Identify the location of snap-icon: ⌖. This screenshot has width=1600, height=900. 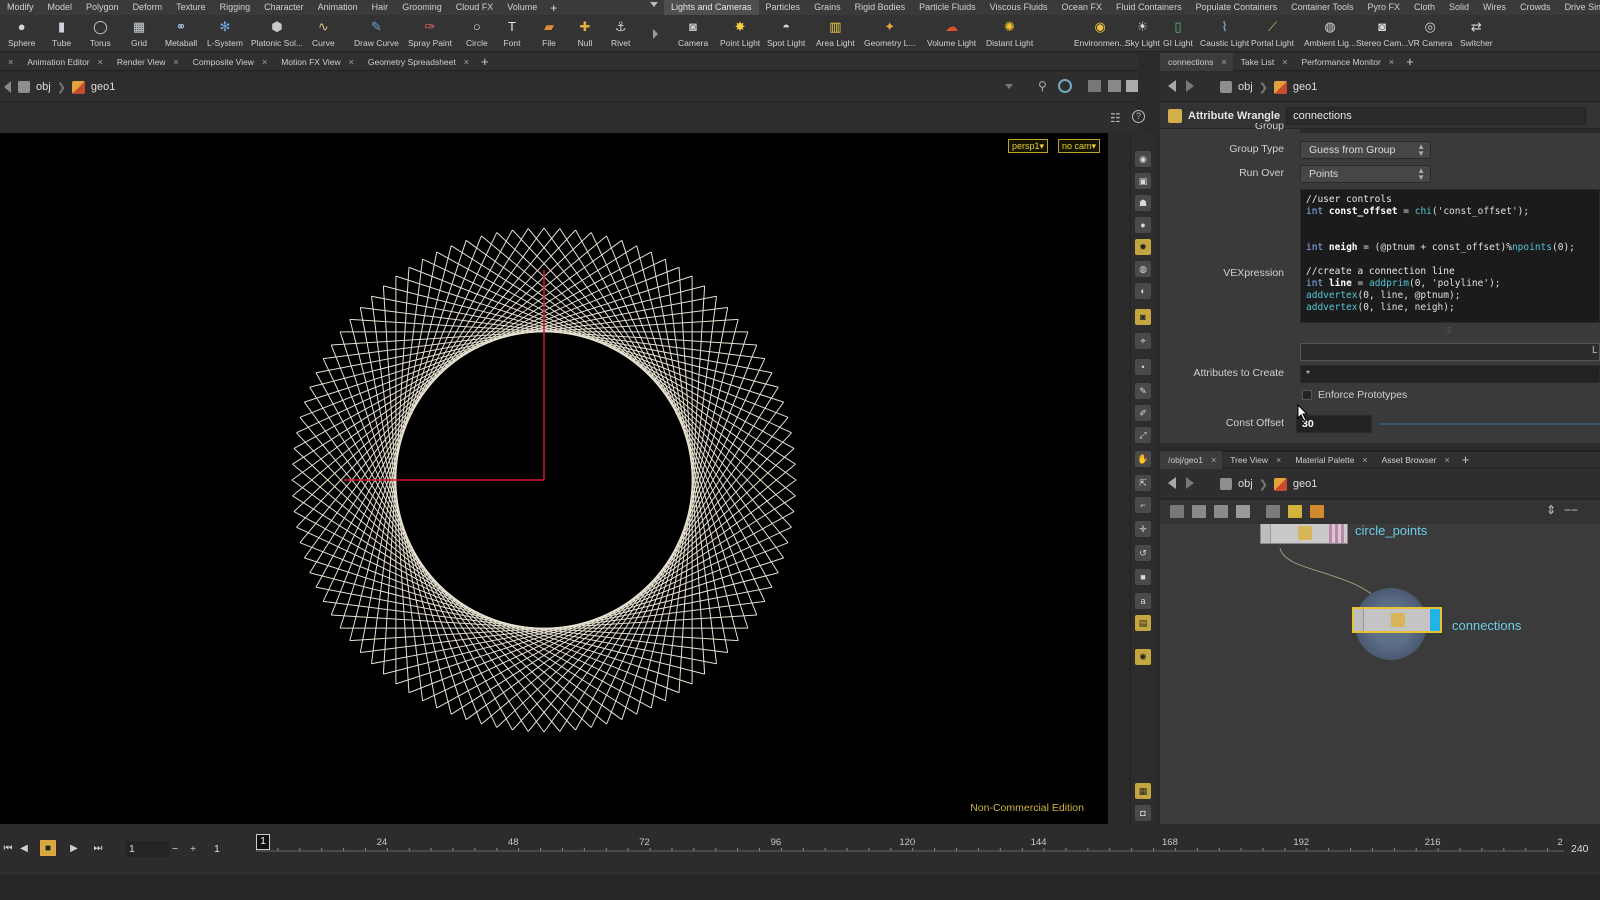
(1143, 341).